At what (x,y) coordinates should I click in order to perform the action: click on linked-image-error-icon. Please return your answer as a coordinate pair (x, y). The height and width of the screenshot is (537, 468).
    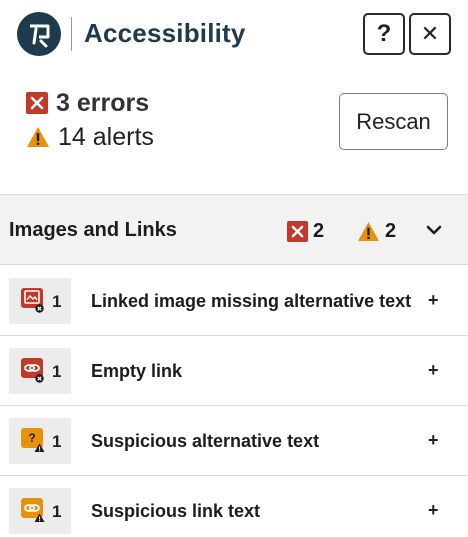
    Looking at the image, I should click on (32, 300).